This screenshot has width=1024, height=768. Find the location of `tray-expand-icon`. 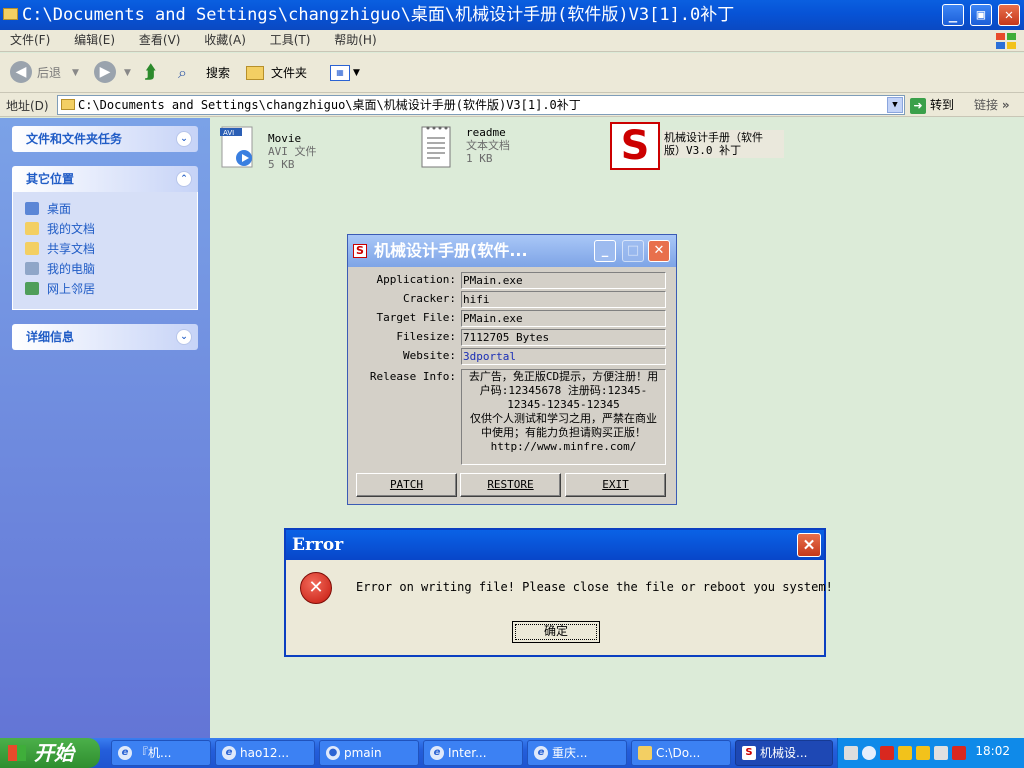

tray-expand-icon is located at coordinates (869, 753).